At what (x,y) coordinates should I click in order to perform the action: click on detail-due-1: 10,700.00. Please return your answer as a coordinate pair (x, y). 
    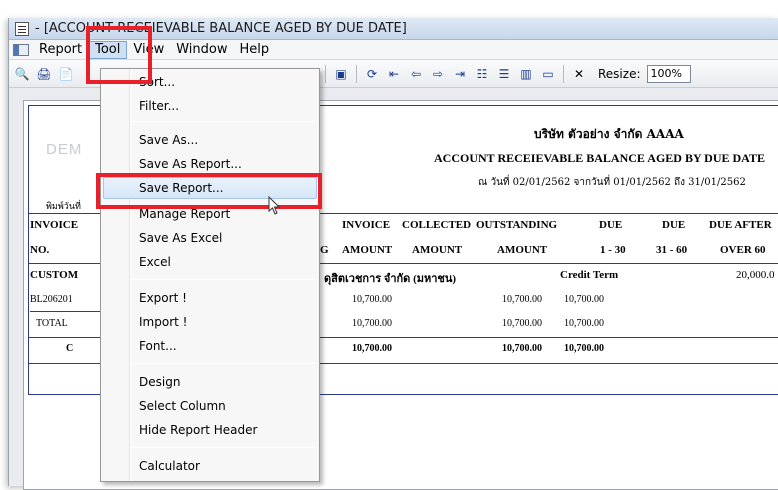
    Looking at the image, I should click on (584, 299).